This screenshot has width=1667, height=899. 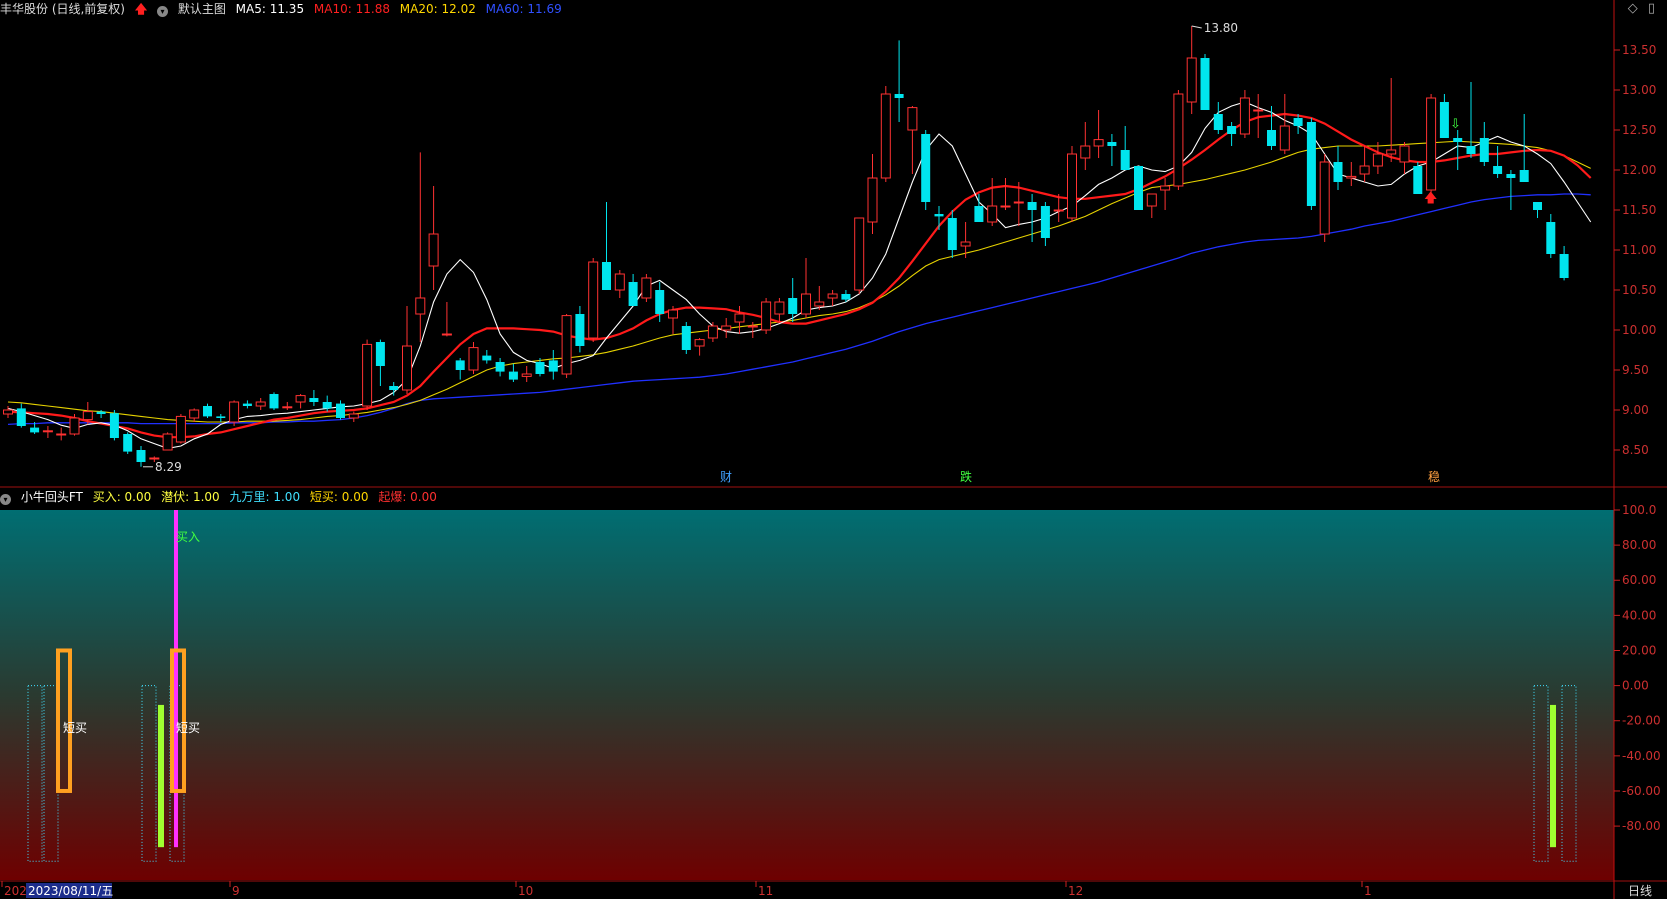 What do you see at coordinates (1075, 891) in the screenshot?
I see `date-label: 12` at bounding box center [1075, 891].